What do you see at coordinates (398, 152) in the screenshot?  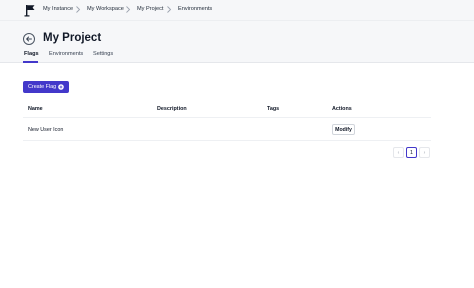 I see `previous-page-button: ‹` at bounding box center [398, 152].